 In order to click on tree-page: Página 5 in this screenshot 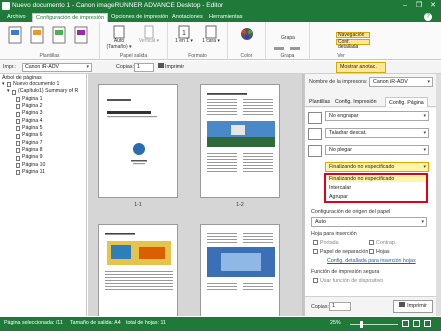, I will do `click(40, 128)`.